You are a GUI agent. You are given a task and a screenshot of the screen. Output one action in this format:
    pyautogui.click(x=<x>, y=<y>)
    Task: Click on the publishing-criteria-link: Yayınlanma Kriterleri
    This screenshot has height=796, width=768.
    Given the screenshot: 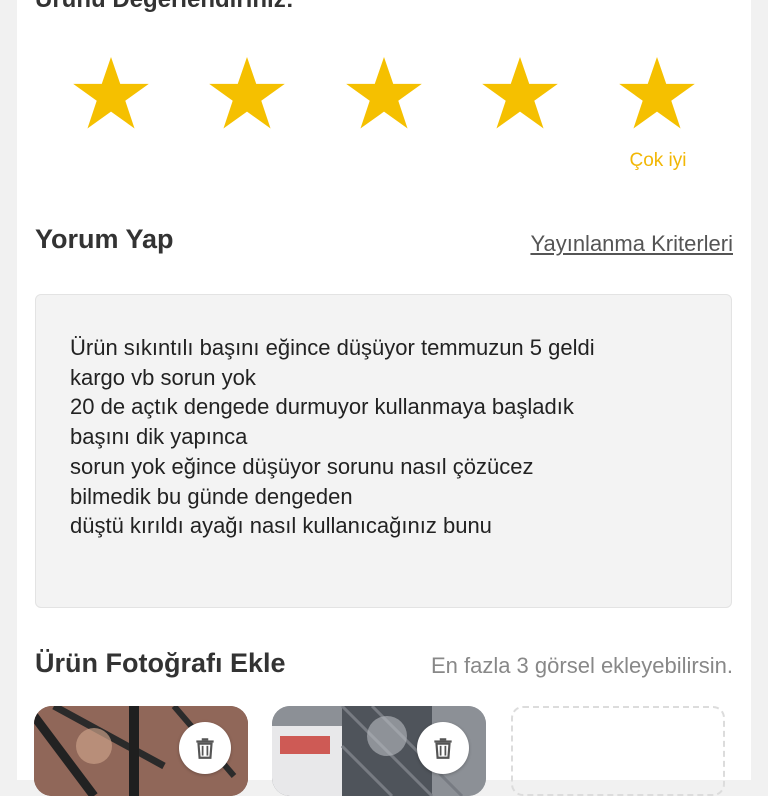 What is the action you would take?
    pyautogui.click(x=631, y=244)
    